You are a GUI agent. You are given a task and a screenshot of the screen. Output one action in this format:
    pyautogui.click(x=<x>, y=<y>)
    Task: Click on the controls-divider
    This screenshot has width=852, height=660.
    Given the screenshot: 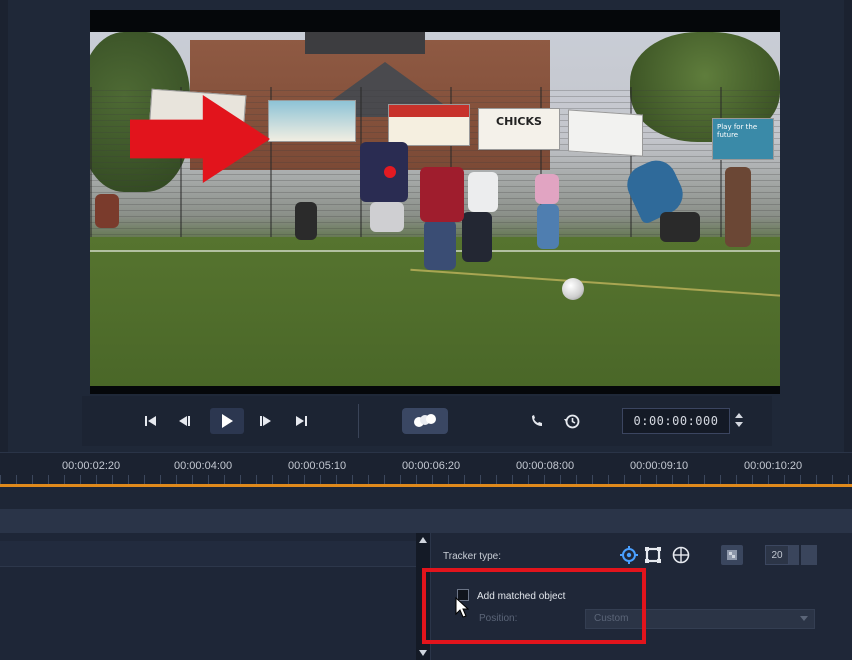 What is the action you would take?
    pyautogui.click(x=358, y=421)
    